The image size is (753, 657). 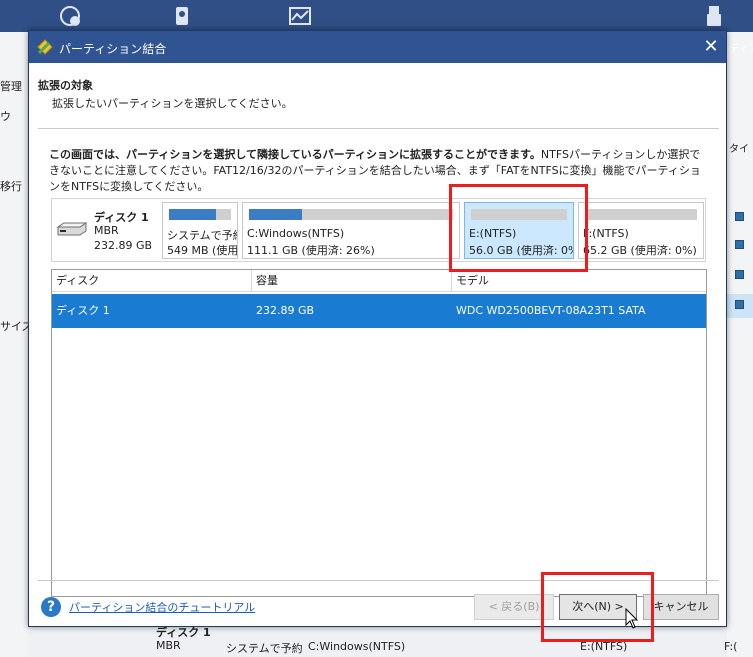 I want to click on disk-name: ディスク 1, so click(x=121, y=217).